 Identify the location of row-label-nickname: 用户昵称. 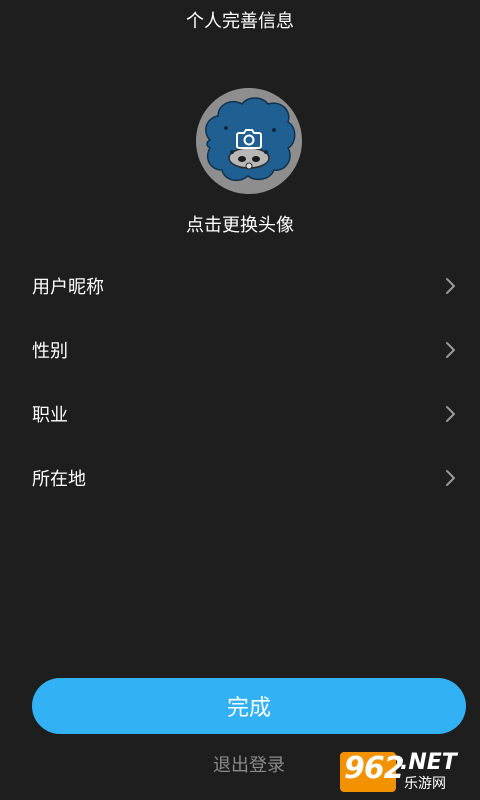
(68, 287).